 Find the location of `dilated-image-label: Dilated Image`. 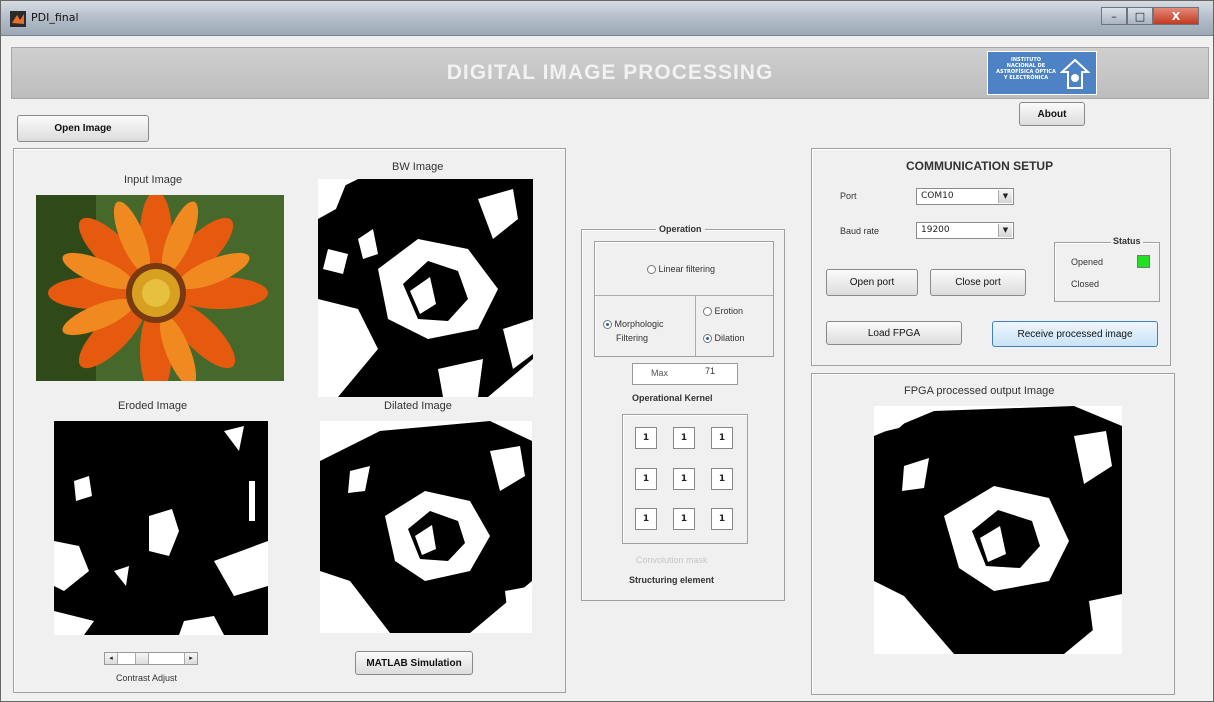

dilated-image-label: Dilated Image is located at coordinates (418, 406).